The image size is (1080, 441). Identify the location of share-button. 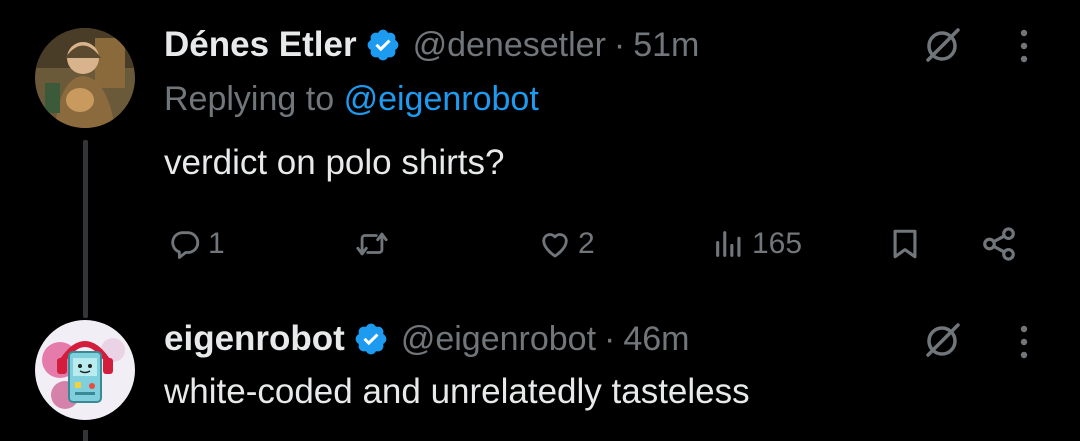
(999, 244).